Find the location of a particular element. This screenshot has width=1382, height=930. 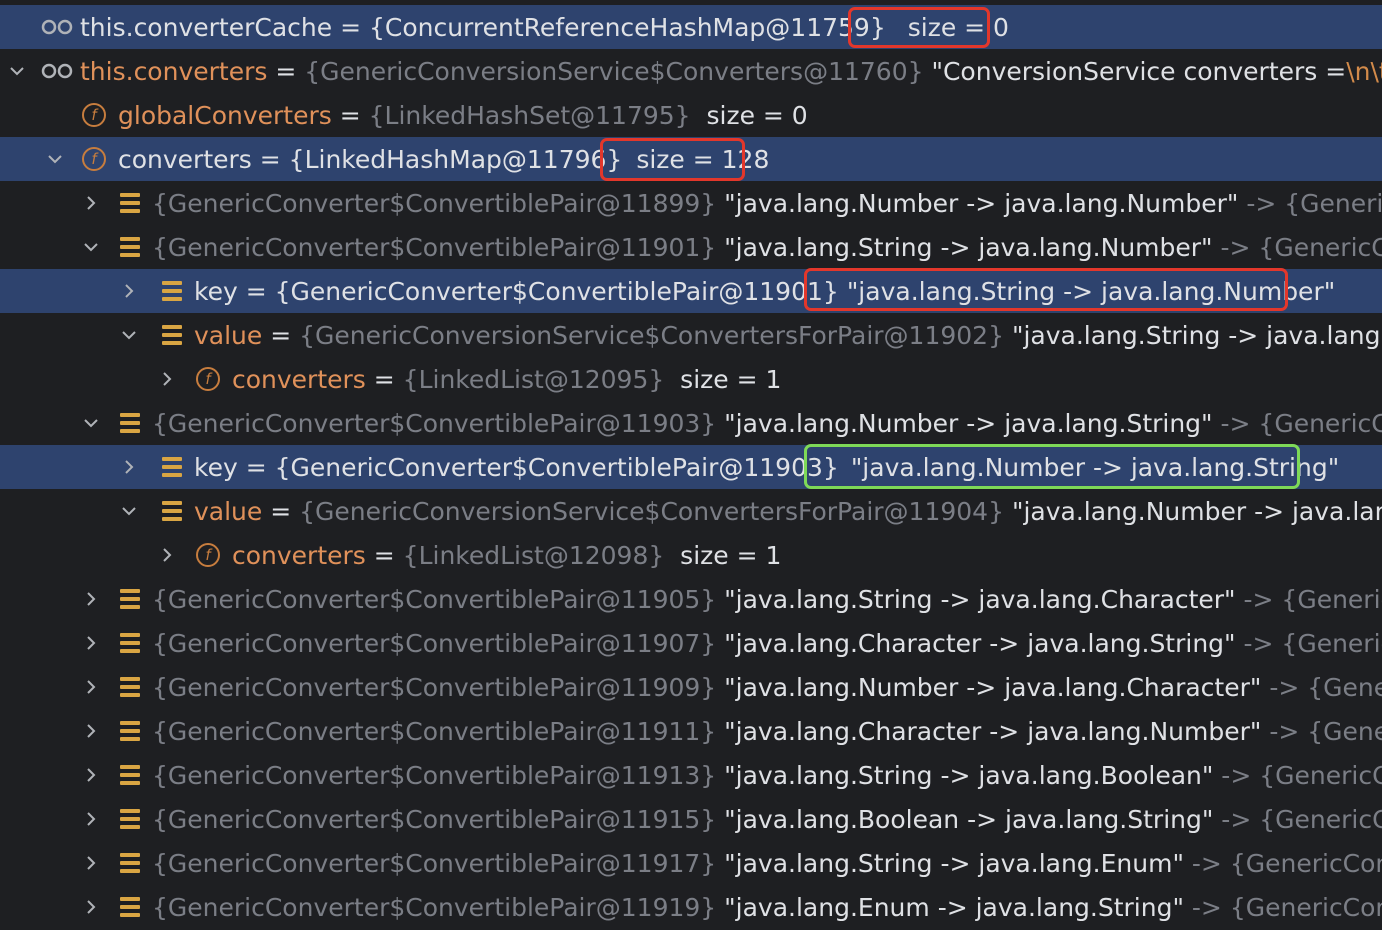

variable-reference: {GenericConverter$ConvertiblePair@11903} is located at coordinates (556, 467).